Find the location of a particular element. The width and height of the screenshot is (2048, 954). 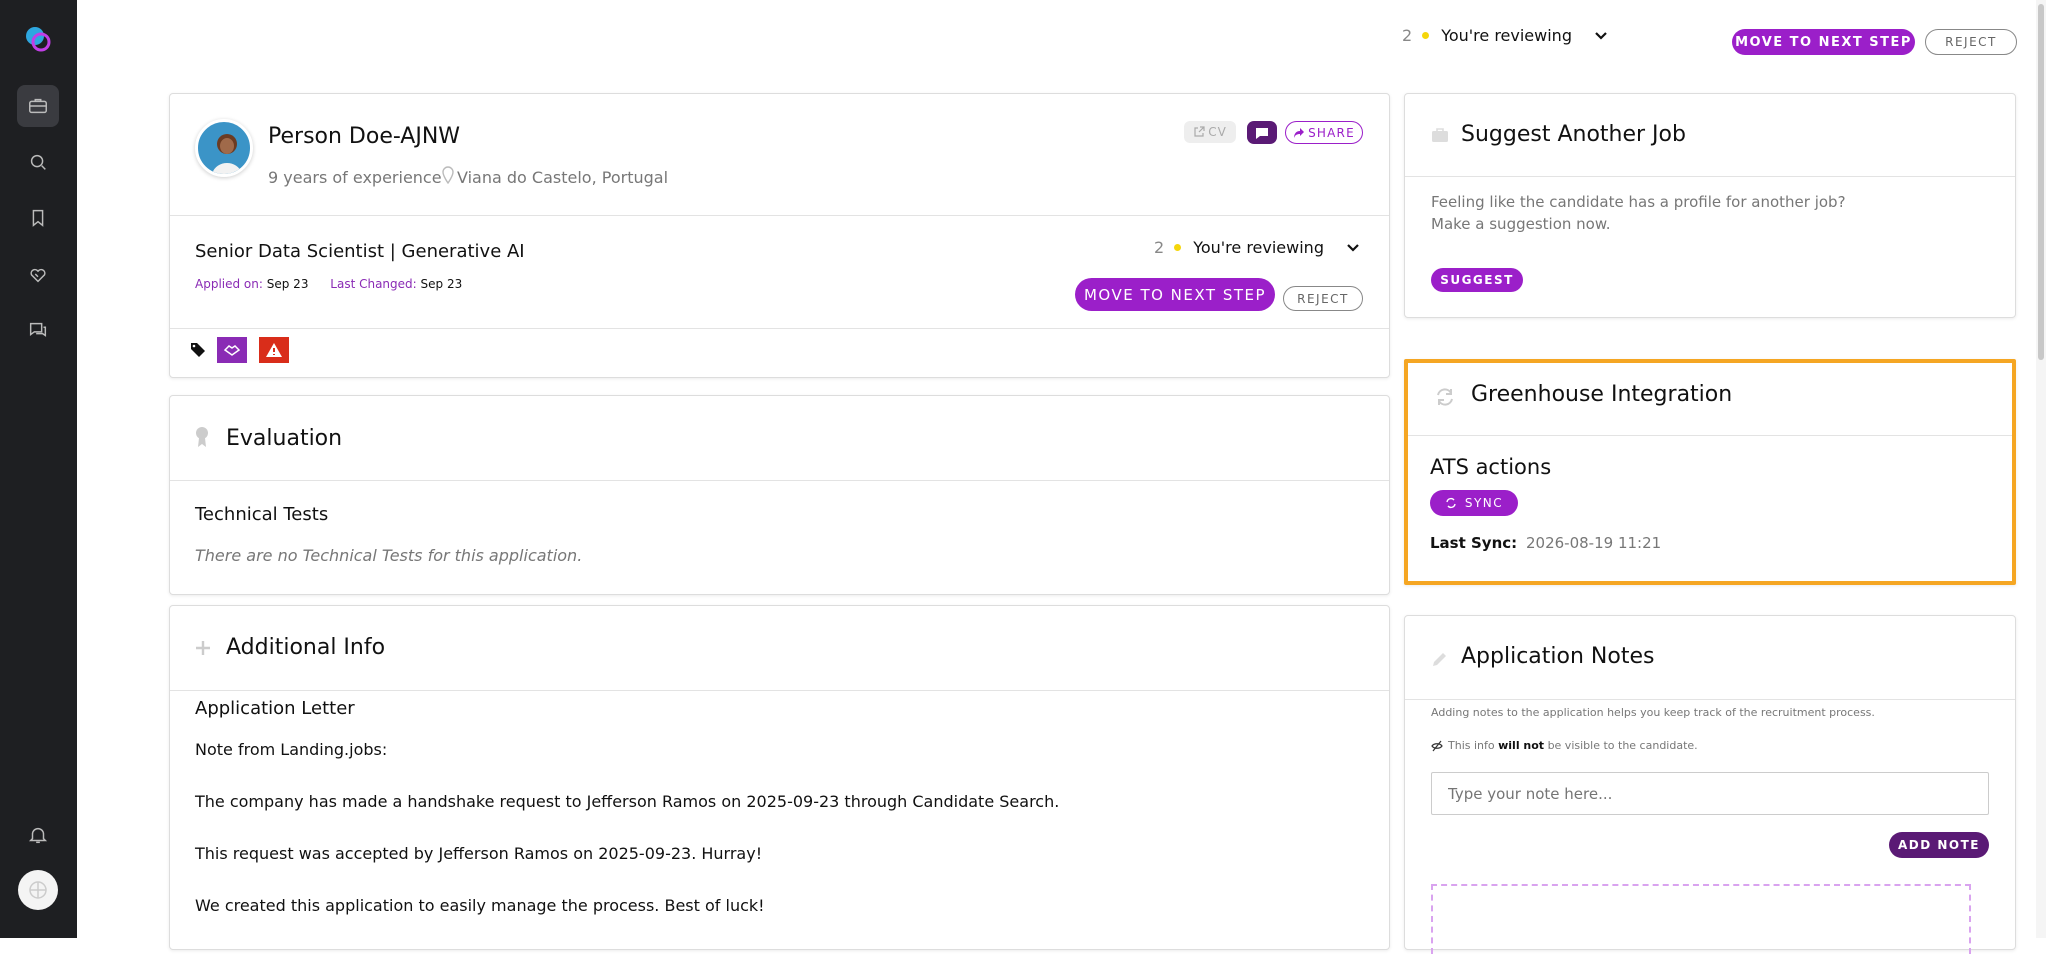

top-status-label: You're reviewing is located at coordinates (1506, 35).